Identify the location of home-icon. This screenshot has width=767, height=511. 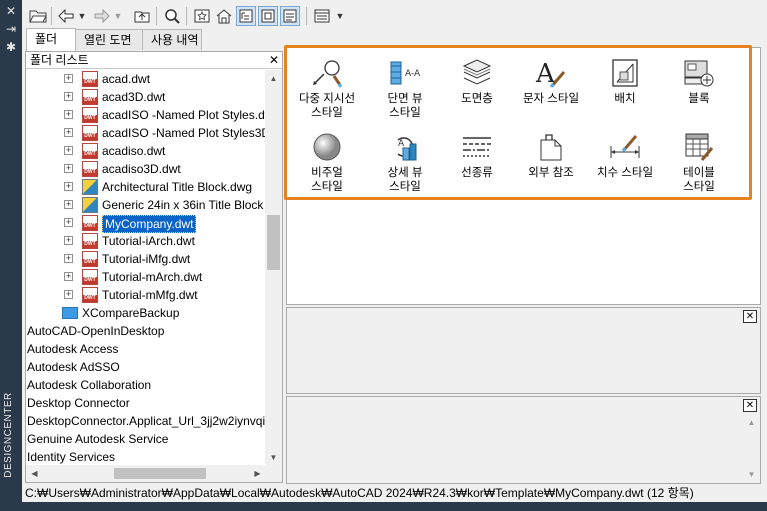
(224, 16).